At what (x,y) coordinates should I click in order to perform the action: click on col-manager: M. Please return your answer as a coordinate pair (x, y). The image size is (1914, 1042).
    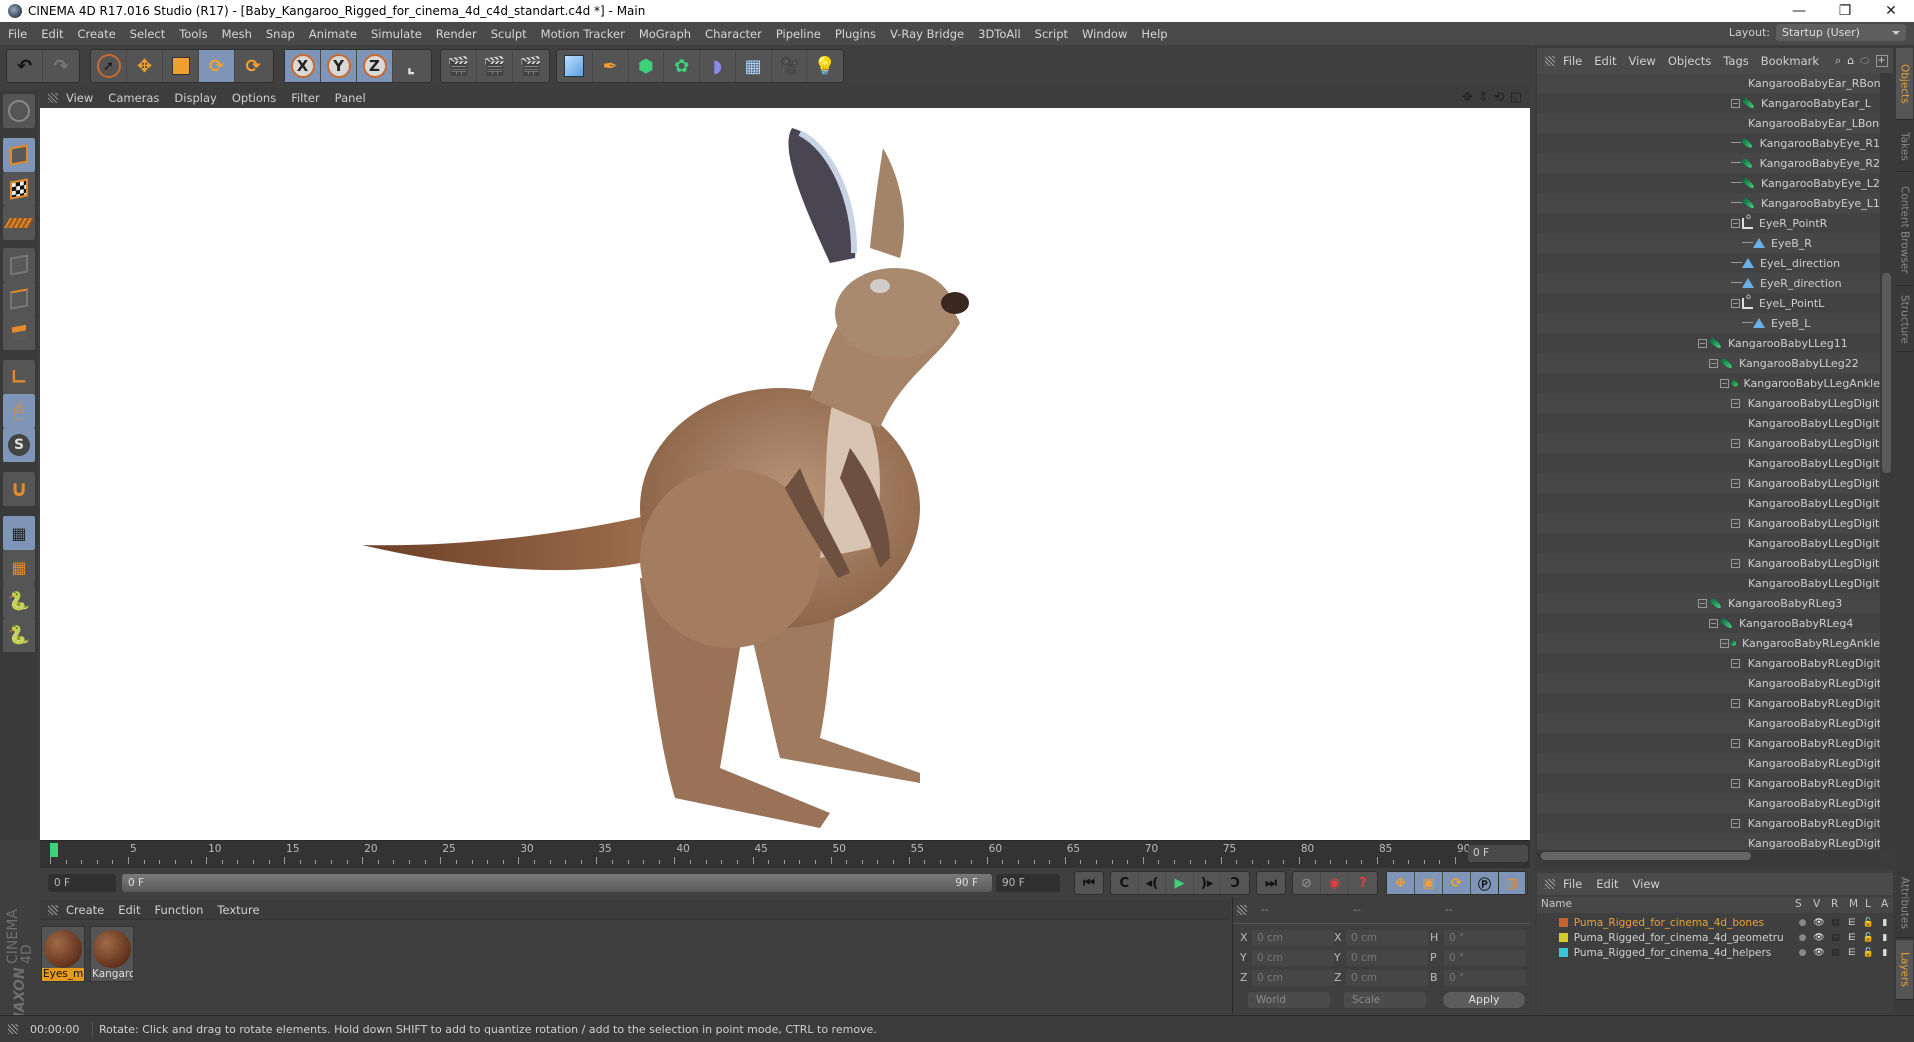
    Looking at the image, I should click on (1853, 904).